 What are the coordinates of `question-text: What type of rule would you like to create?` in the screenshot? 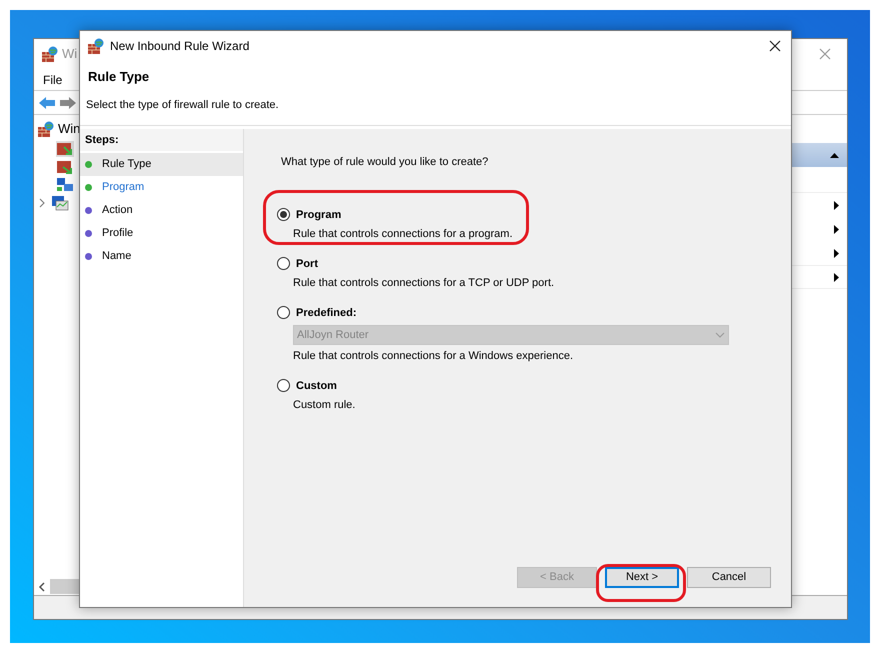 It's located at (385, 162).